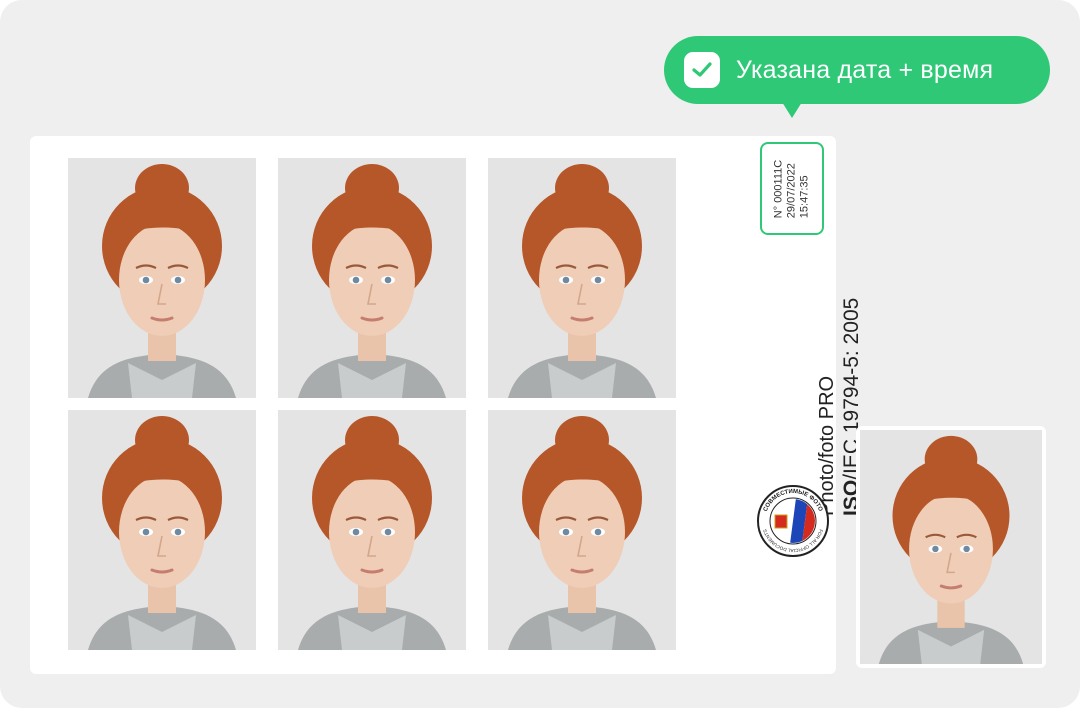 Image resolution: width=1080 pixels, height=708 pixels. What do you see at coordinates (865, 69) in the screenshot?
I see `badge-label: Указана дата + время` at bounding box center [865, 69].